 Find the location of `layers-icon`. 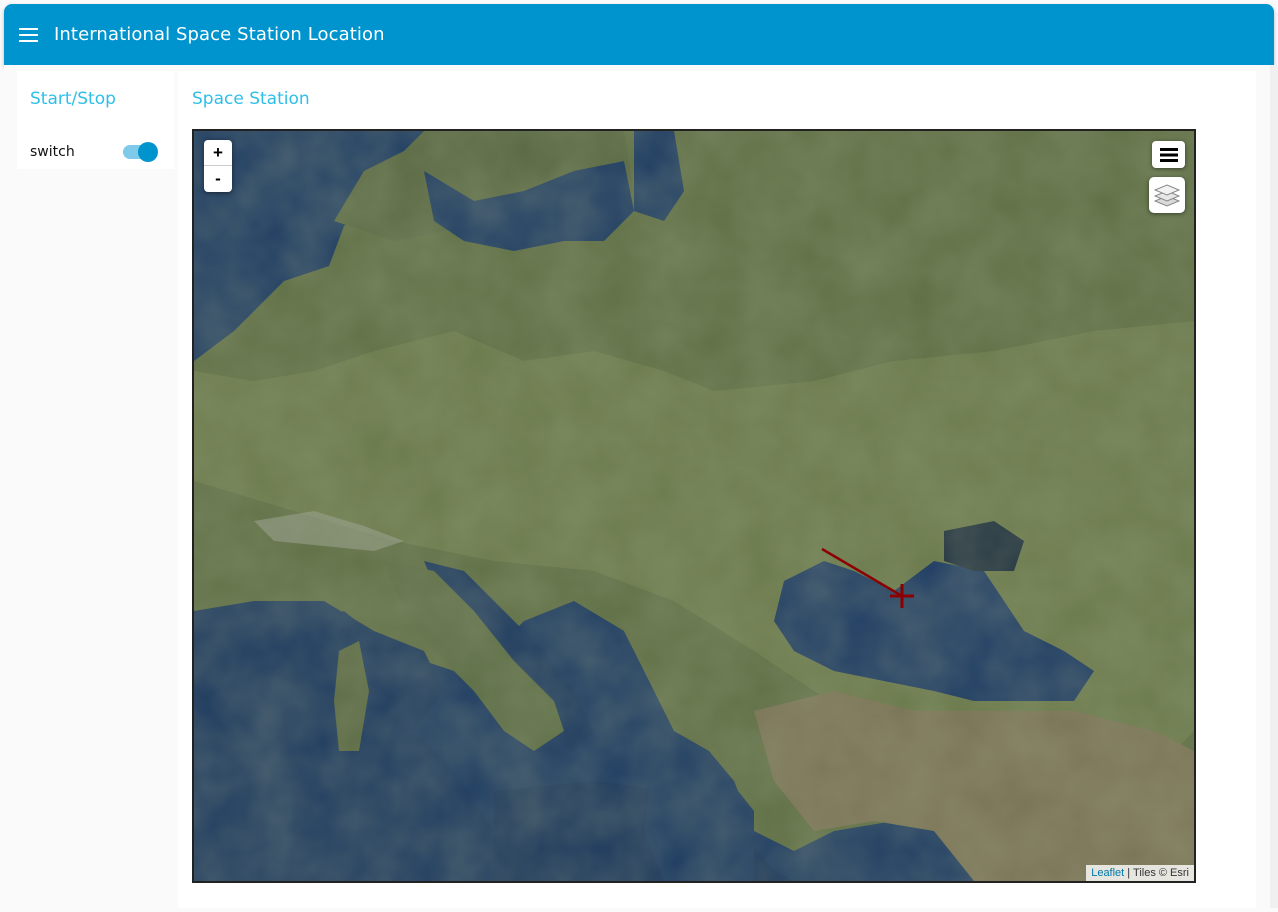

layers-icon is located at coordinates (1167, 195).